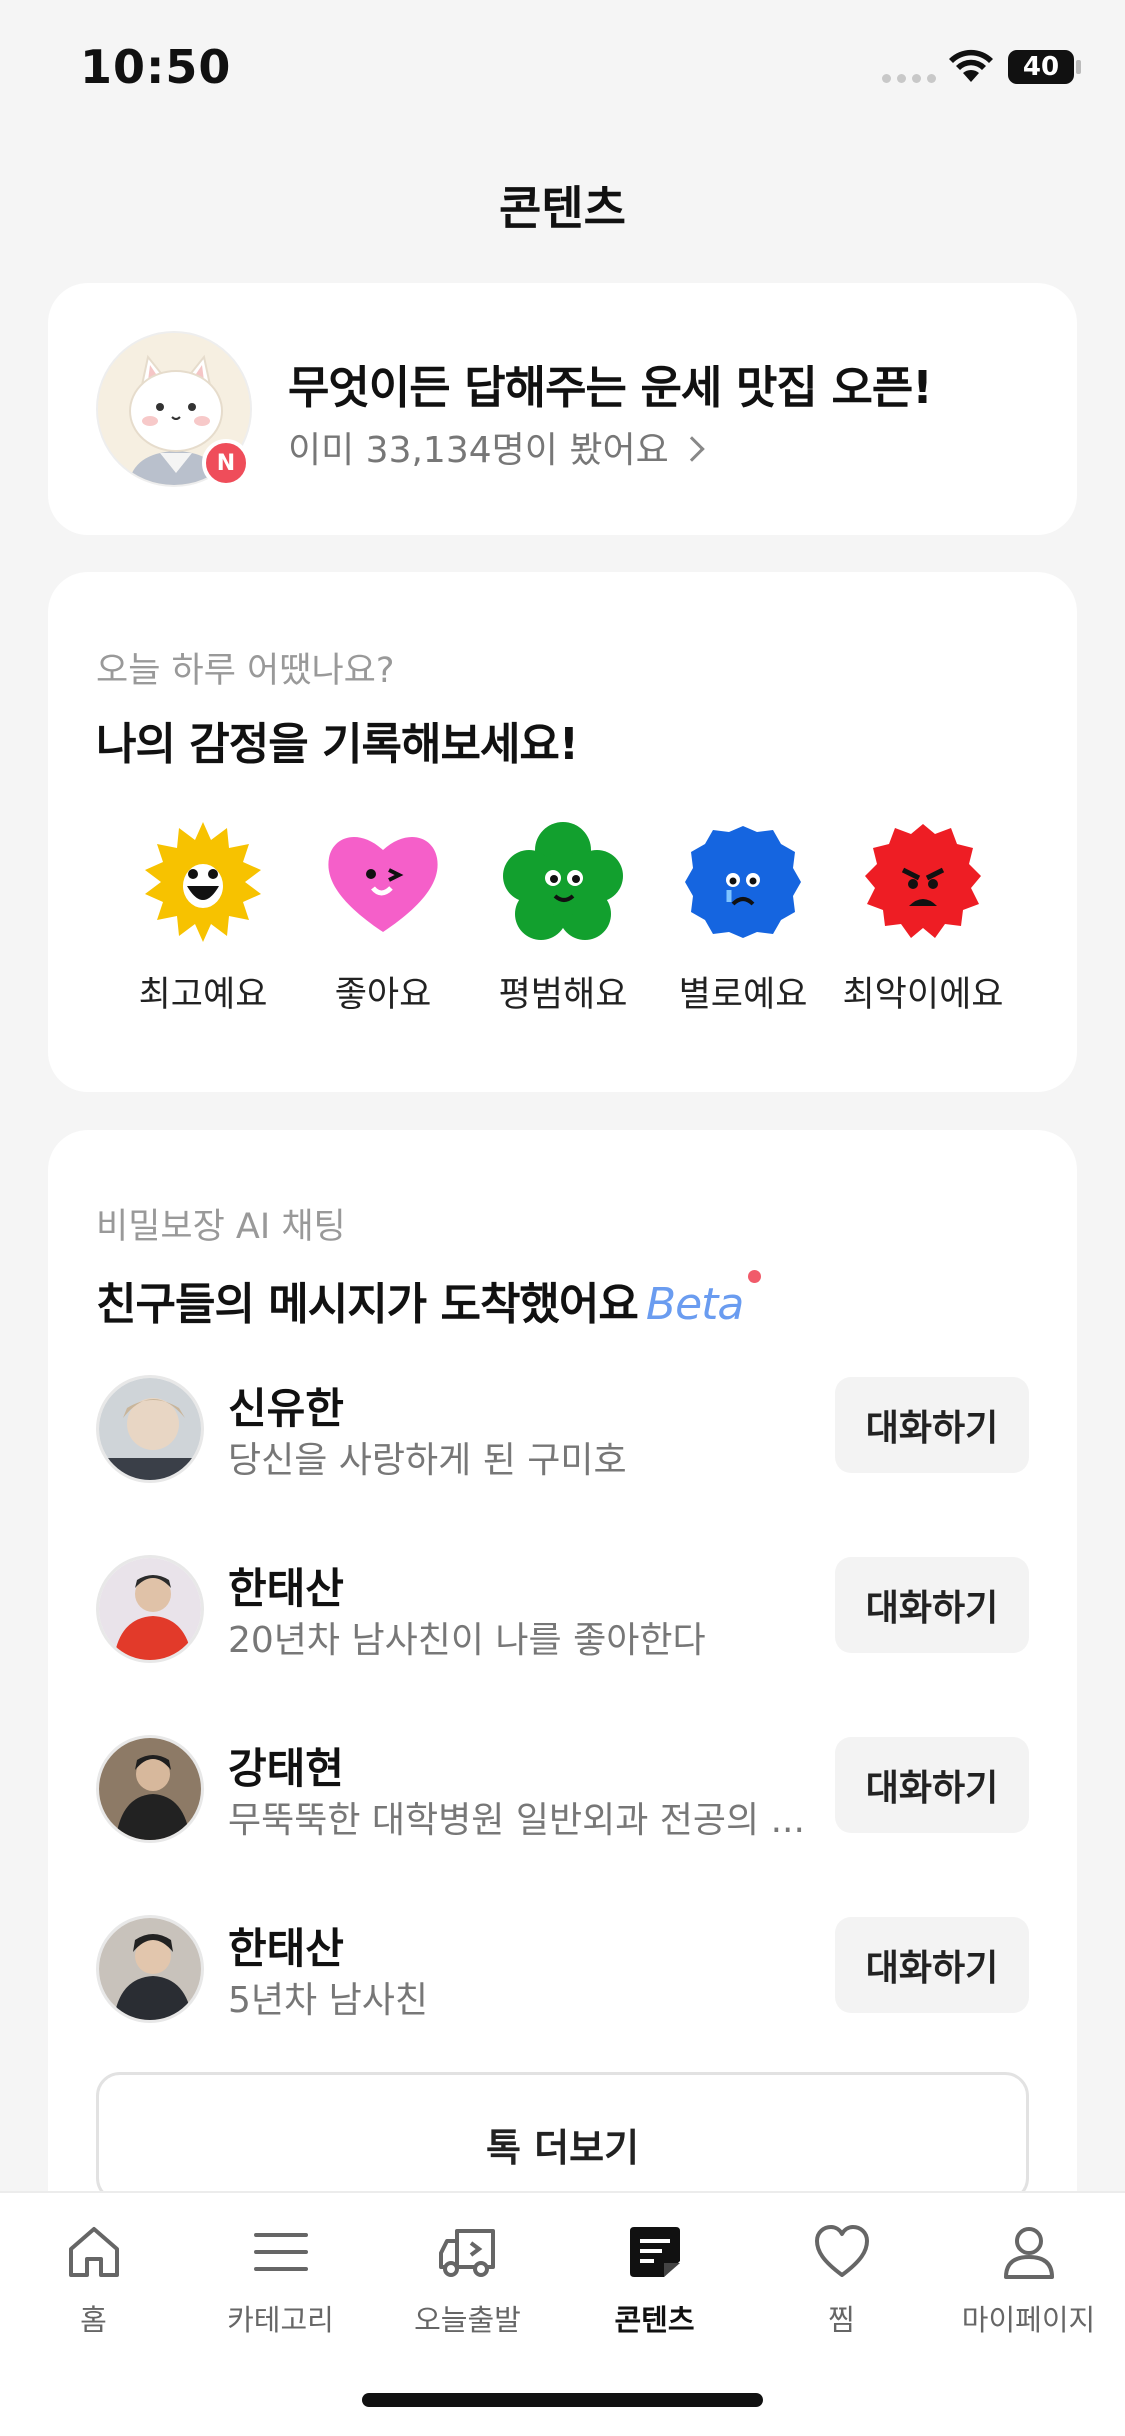 The width and height of the screenshot is (1125, 2436). What do you see at coordinates (383, 884) in the screenshot?
I see `heart-face-icon` at bounding box center [383, 884].